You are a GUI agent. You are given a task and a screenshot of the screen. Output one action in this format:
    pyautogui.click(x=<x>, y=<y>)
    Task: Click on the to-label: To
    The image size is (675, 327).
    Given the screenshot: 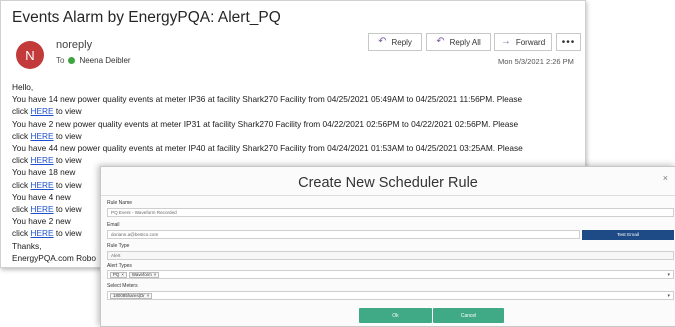 What is the action you would take?
    pyautogui.click(x=60, y=60)
    